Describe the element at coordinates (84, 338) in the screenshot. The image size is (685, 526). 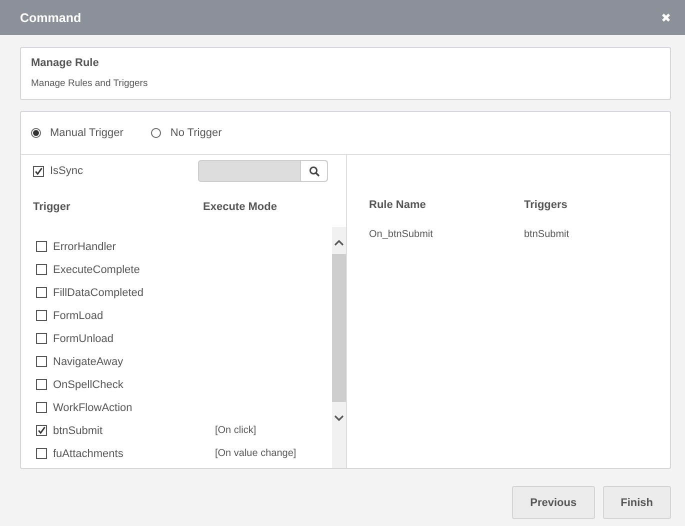
I see `trigger-name: FormUnload` at that location.